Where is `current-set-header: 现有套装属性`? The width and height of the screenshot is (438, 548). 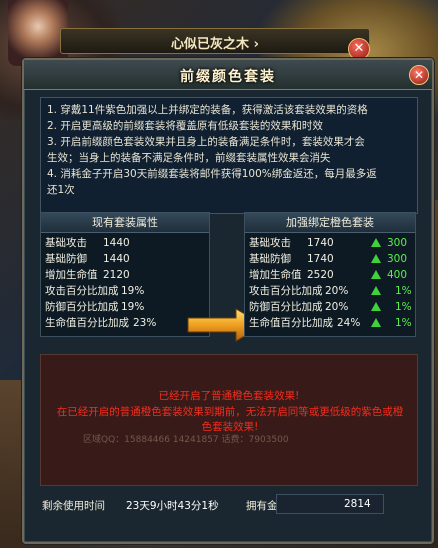 current-set-header: 现有套装属性 is located at coordinates (125, 223).